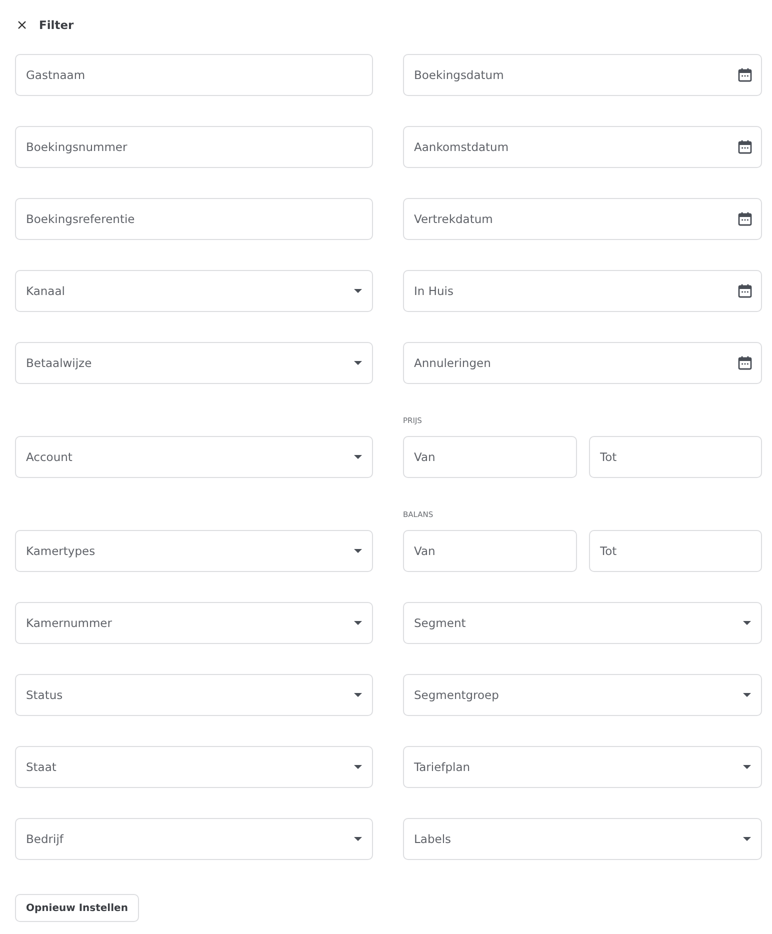 This screenshot has width=772, height=934. What do you see at coordinates (582, 363) in the screenshot?
I see `date-field: Annuleringen` at bounding box center [582, 363].